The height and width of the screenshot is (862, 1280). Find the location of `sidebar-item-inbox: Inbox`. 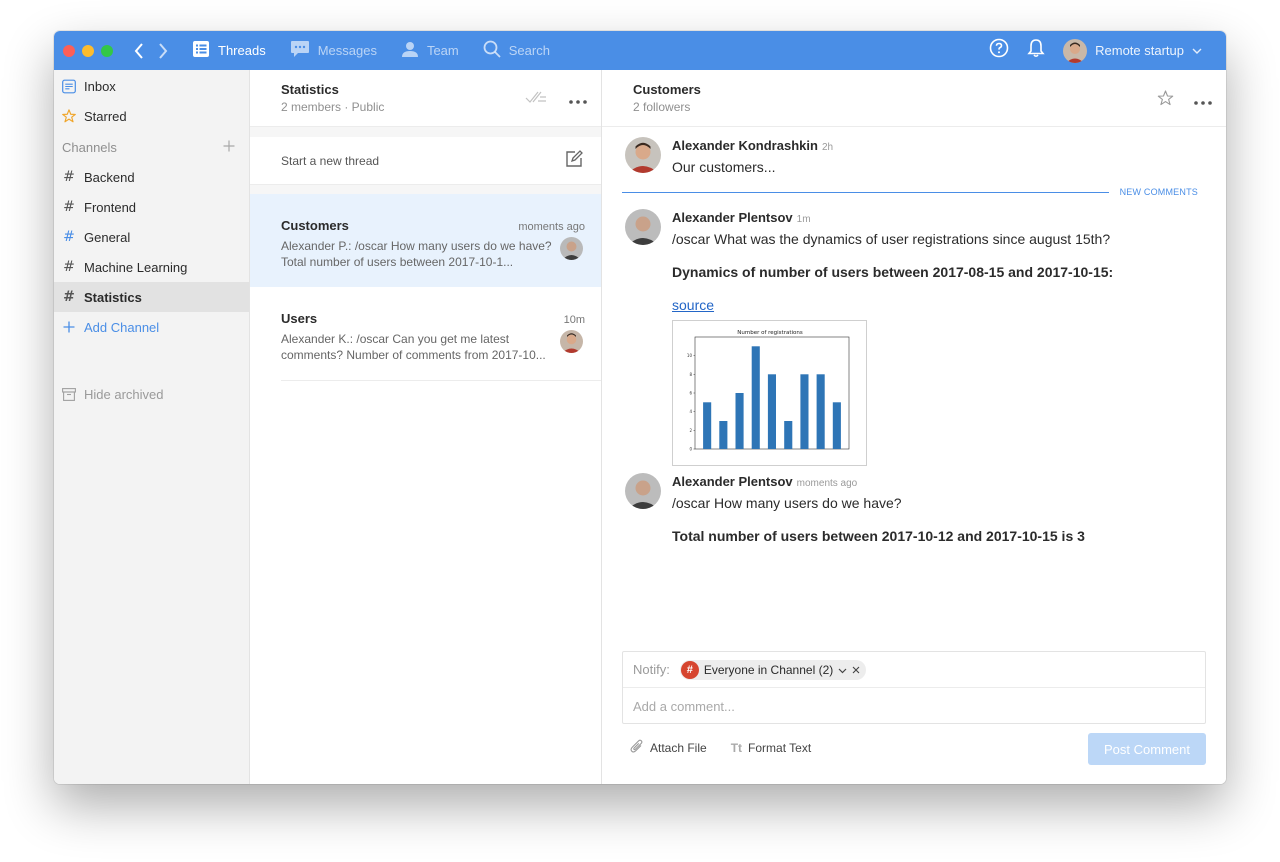

sidebar-item-inbox: Inbox is located at coordinates (151, 86).